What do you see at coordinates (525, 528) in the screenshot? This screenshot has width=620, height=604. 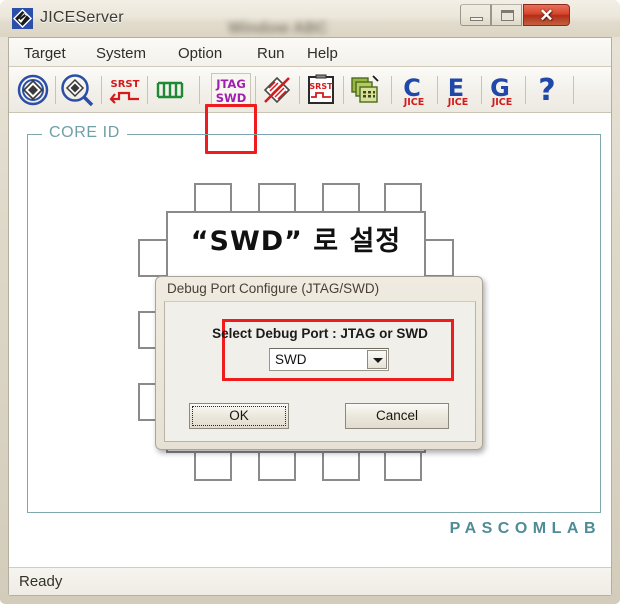 I see `brand-label: PASCOMLAB` at bounding box center [525, 528].